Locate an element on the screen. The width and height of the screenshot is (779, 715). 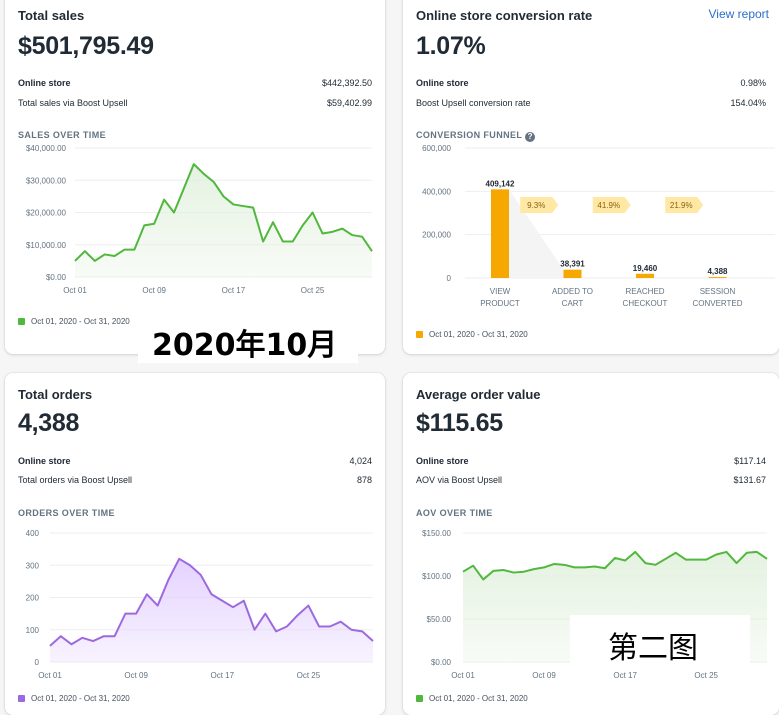
aov-value: $115.65 is located at coordinates (459, 423).